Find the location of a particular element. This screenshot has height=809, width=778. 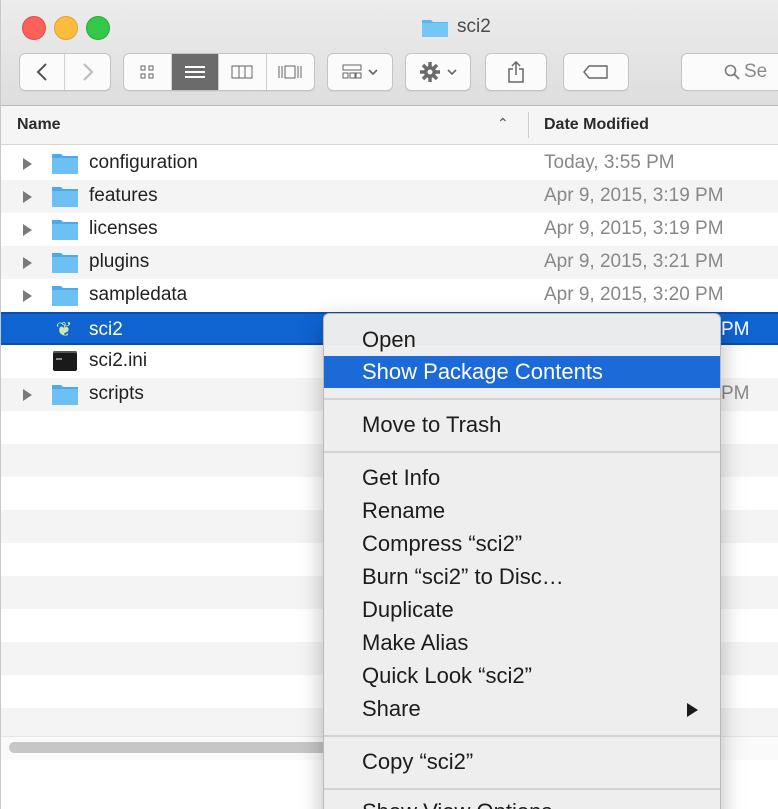

arrange-button is located at coordinates (360, 72).